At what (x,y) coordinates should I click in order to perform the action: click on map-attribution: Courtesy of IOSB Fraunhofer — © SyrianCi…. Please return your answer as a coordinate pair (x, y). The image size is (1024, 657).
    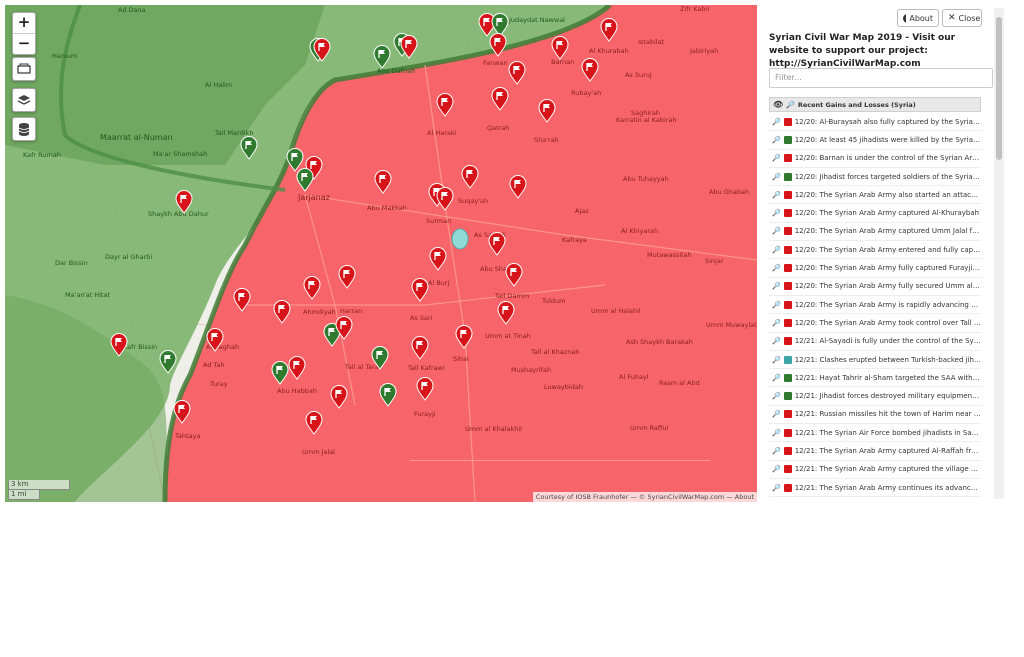
    Looking at the image, I should click on (644, 497).